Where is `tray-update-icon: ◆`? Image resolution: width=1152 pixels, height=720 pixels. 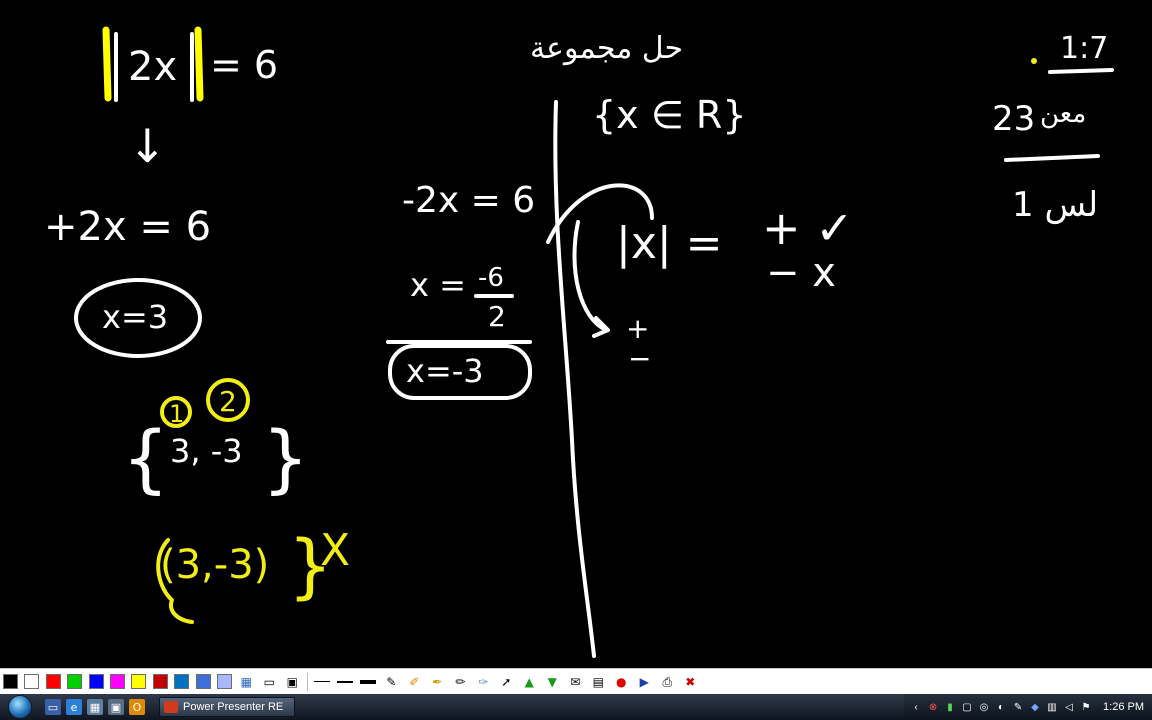 tray-update-icon: ◆ is located at coordinates (1035, 707).